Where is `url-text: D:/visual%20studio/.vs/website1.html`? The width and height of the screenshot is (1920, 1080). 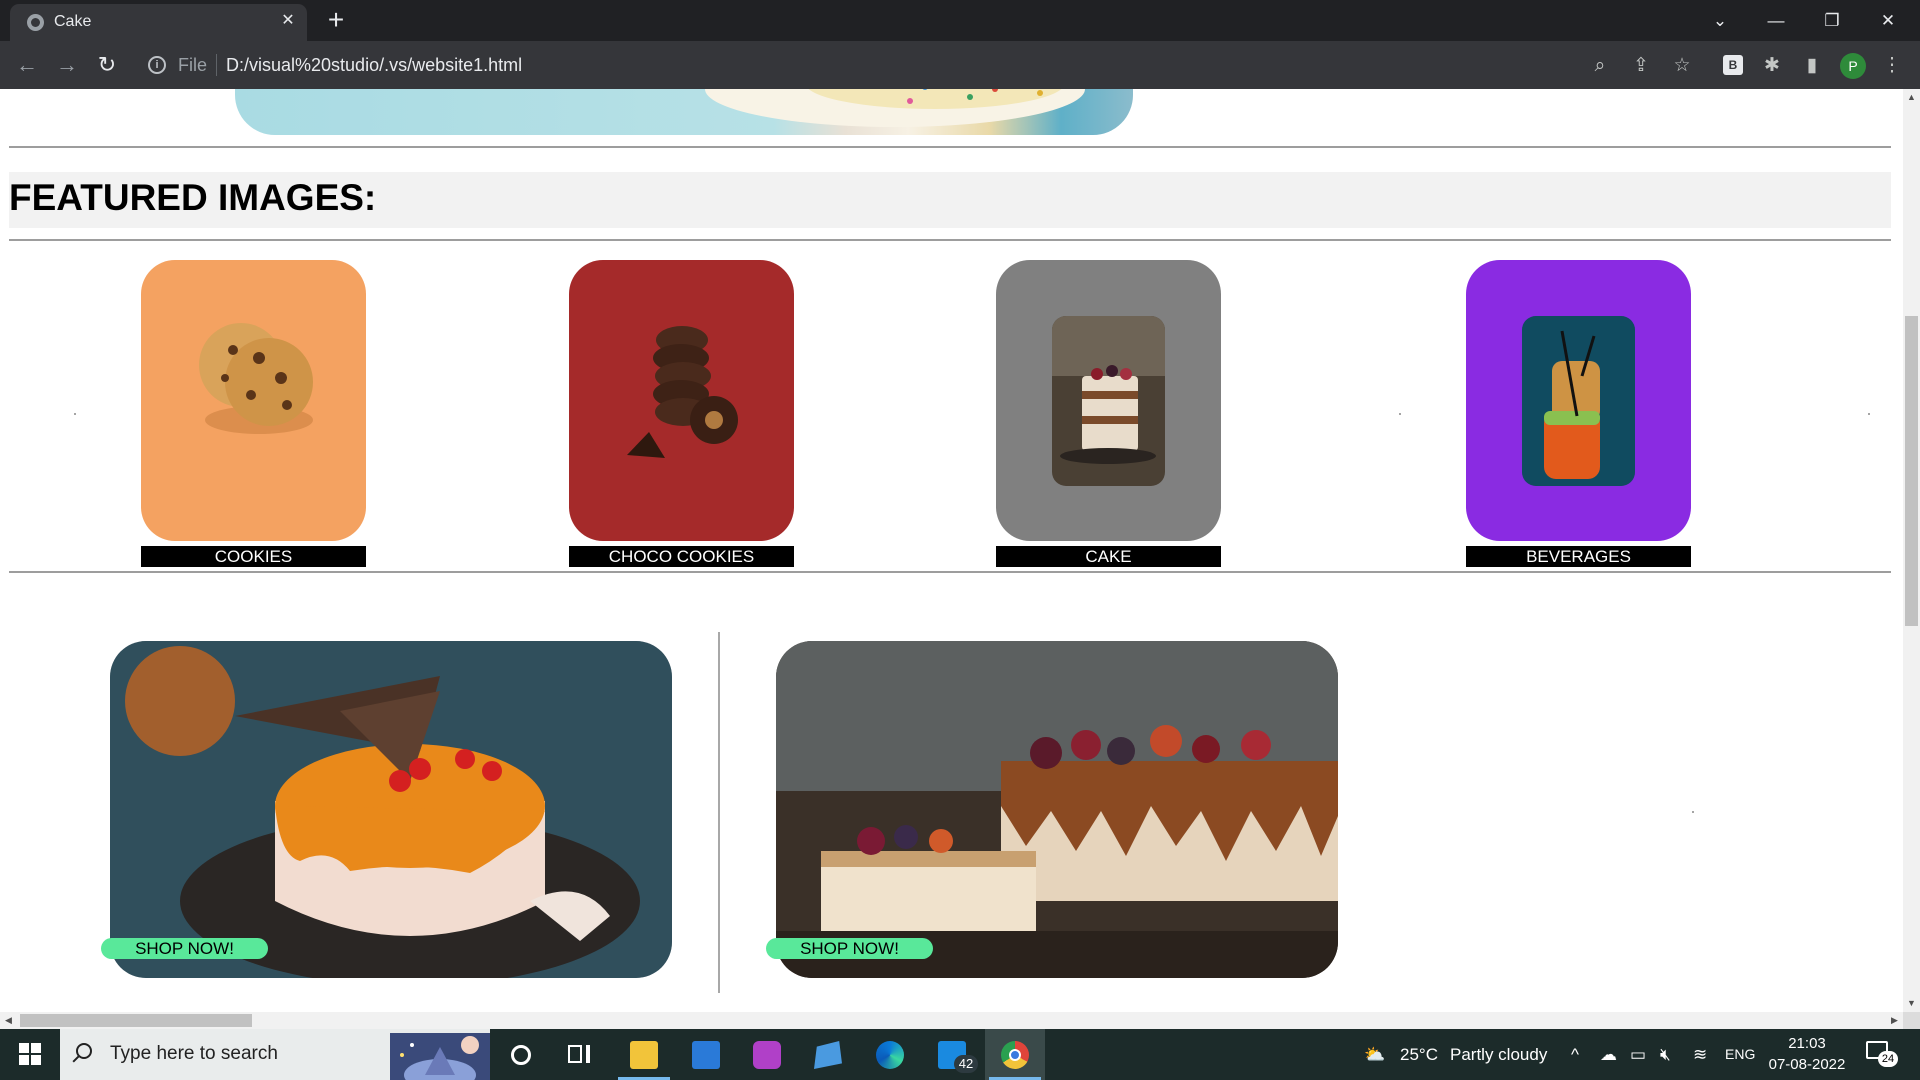 url-text: D:/visual%20studio/.vs/website1.html is located at coordinates (374, 65).